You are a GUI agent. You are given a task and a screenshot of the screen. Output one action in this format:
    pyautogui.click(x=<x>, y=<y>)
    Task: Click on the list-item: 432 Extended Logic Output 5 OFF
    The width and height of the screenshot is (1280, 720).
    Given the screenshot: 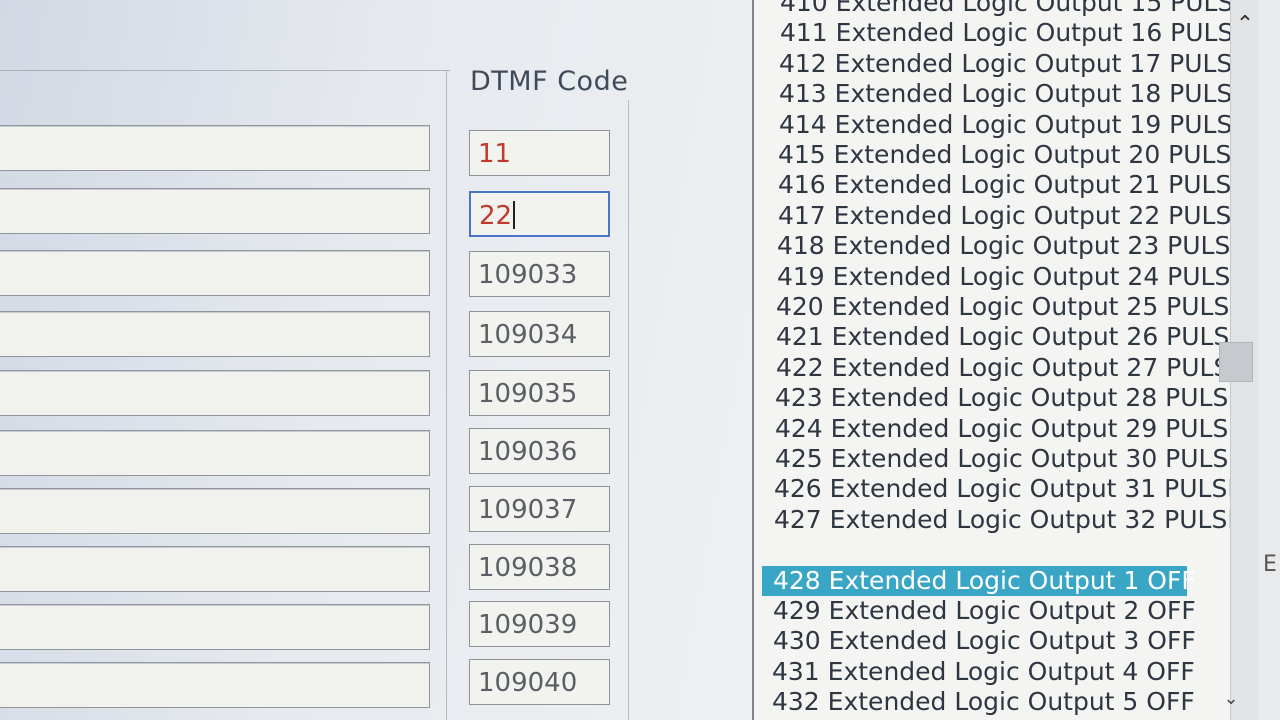 What is the action you would take?
    pyautogui.click(x=981, y=702)
    